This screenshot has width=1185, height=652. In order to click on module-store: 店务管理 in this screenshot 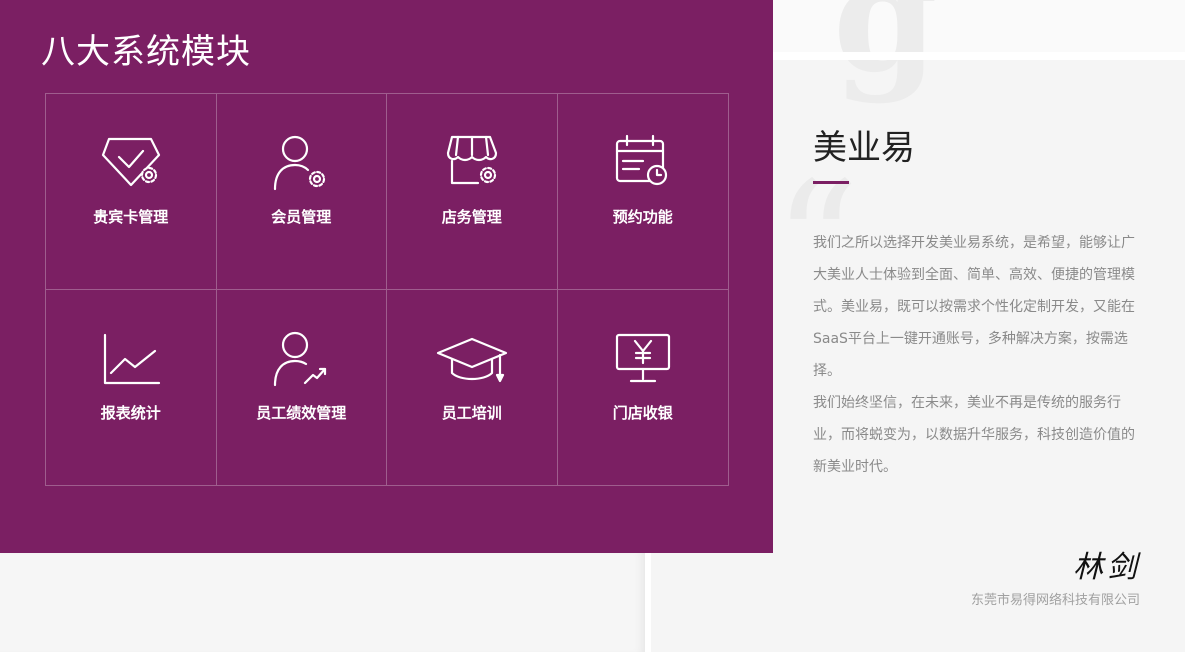, I will do `click(472, 192)`.